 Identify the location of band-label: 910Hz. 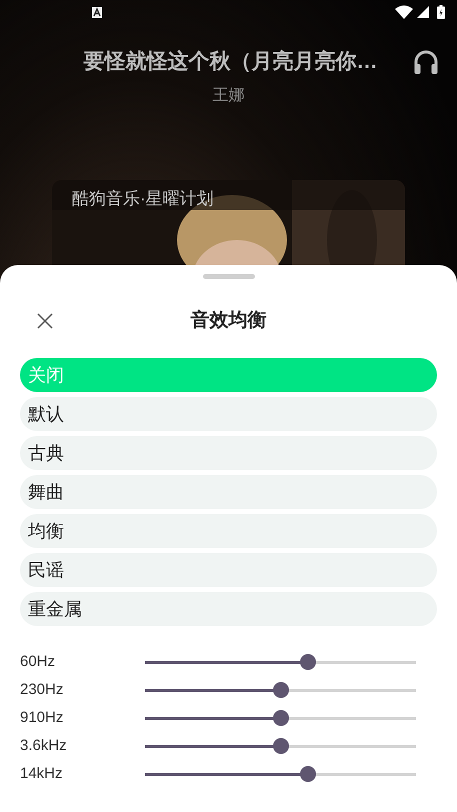
(42, 718).